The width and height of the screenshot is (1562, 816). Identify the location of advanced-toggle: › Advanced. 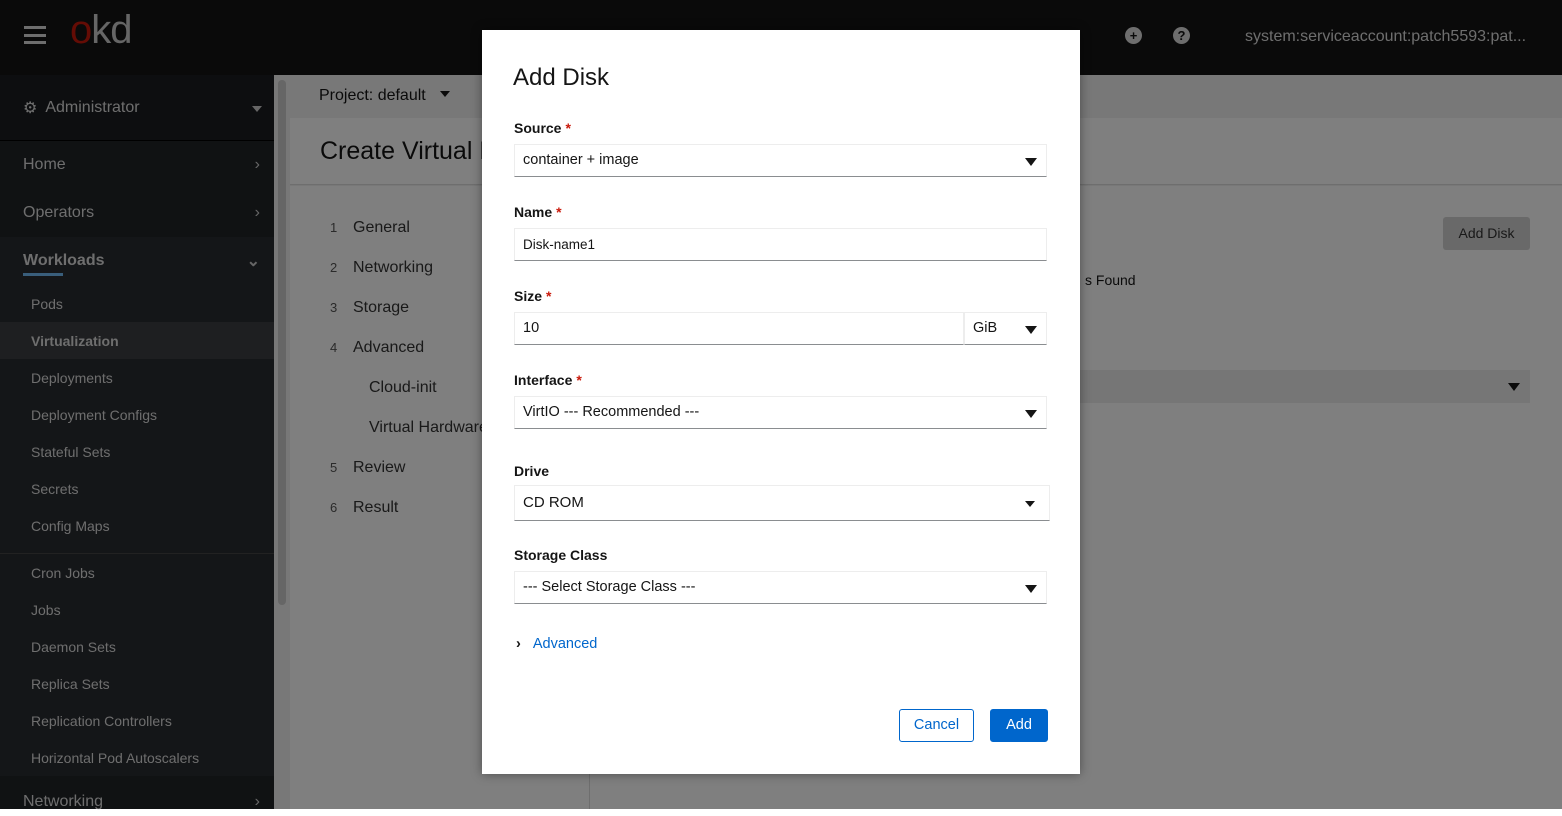
(556, 644).